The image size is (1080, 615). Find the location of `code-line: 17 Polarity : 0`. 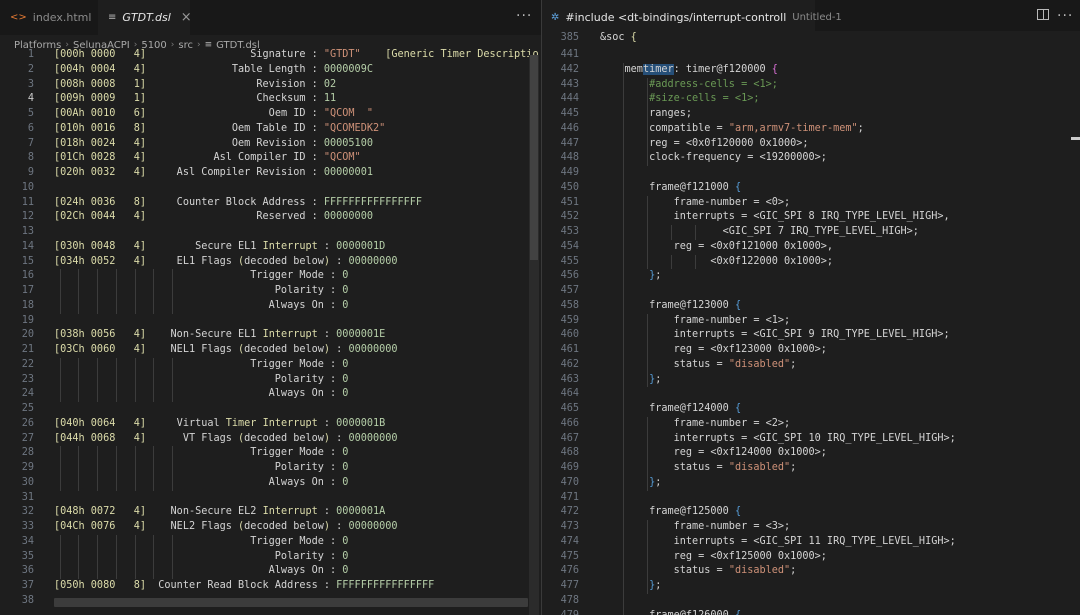

code-line: 17 Polarity : 0 is located at coordinates (270, 291).